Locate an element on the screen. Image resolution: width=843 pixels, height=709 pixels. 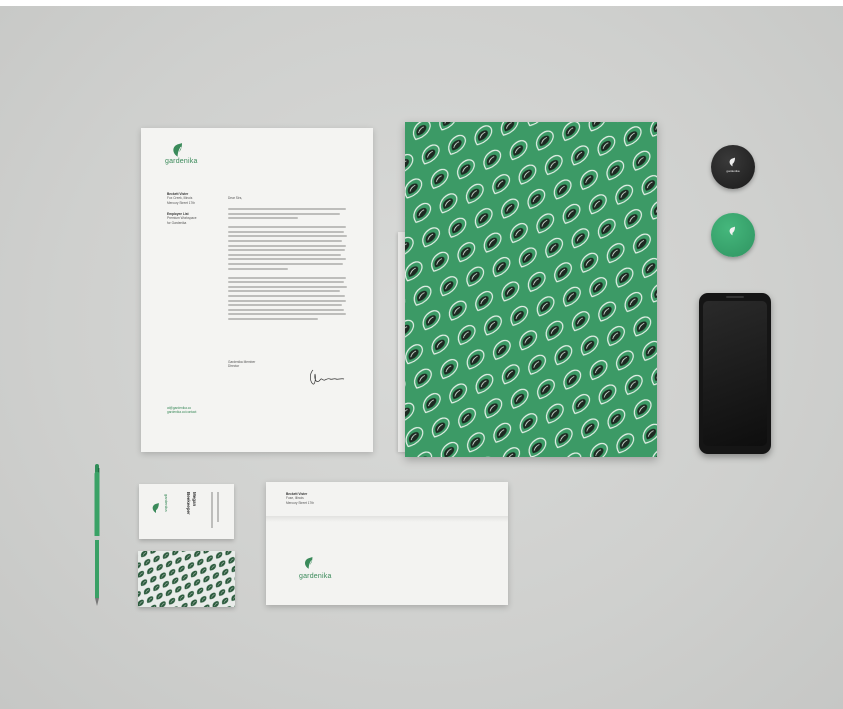
phone-screen is located at coordinates (735, 373).